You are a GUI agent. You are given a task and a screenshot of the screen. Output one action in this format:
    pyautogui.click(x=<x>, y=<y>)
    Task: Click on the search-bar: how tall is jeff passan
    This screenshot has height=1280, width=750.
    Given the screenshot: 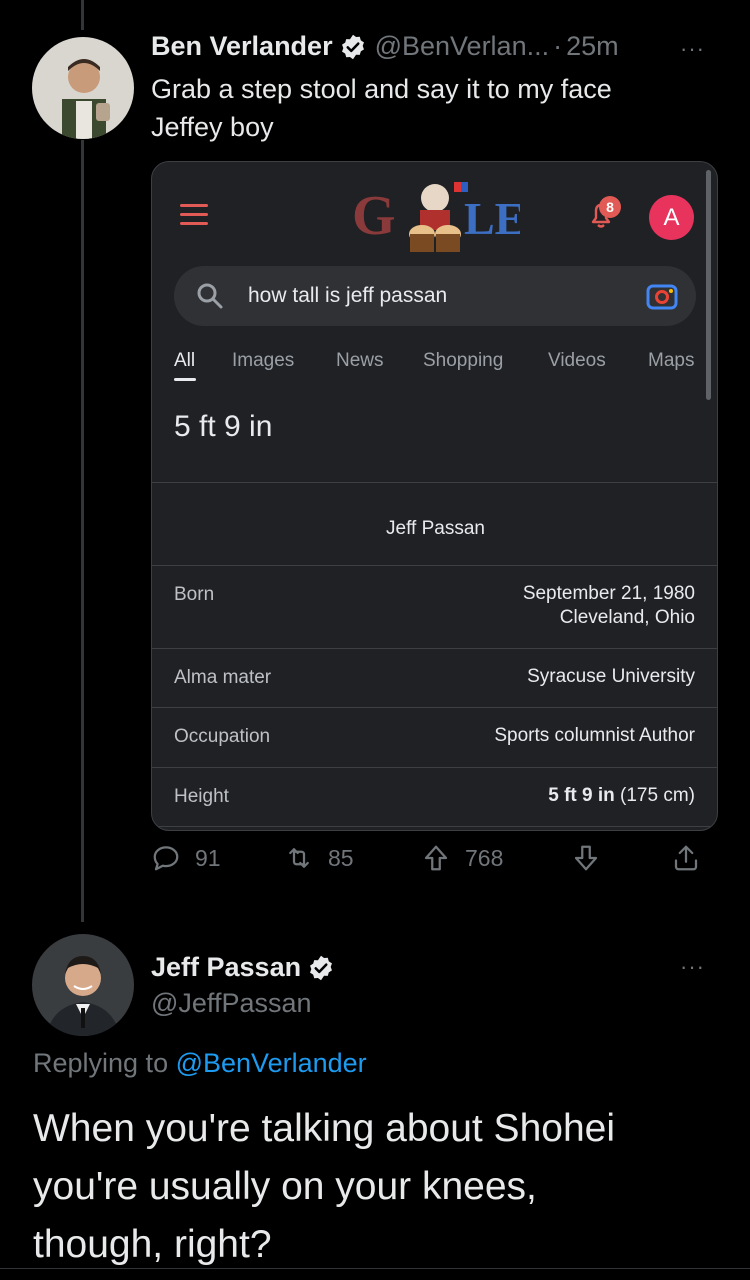 What is the action you would take?
    pyautogui.click(x=435, y=296)
    